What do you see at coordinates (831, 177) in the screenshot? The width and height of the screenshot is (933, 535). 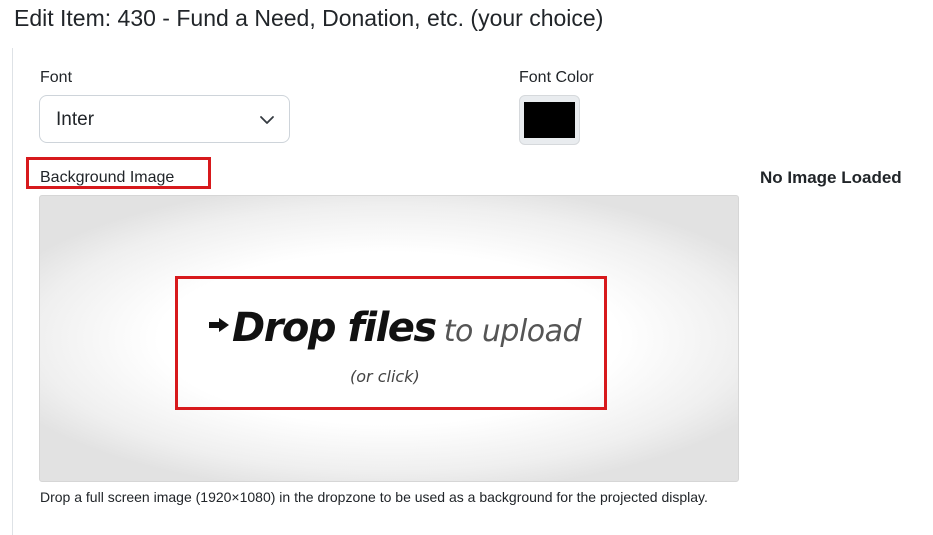 I see `image-status: No Image Loaded` at bounding box center [831, 177].